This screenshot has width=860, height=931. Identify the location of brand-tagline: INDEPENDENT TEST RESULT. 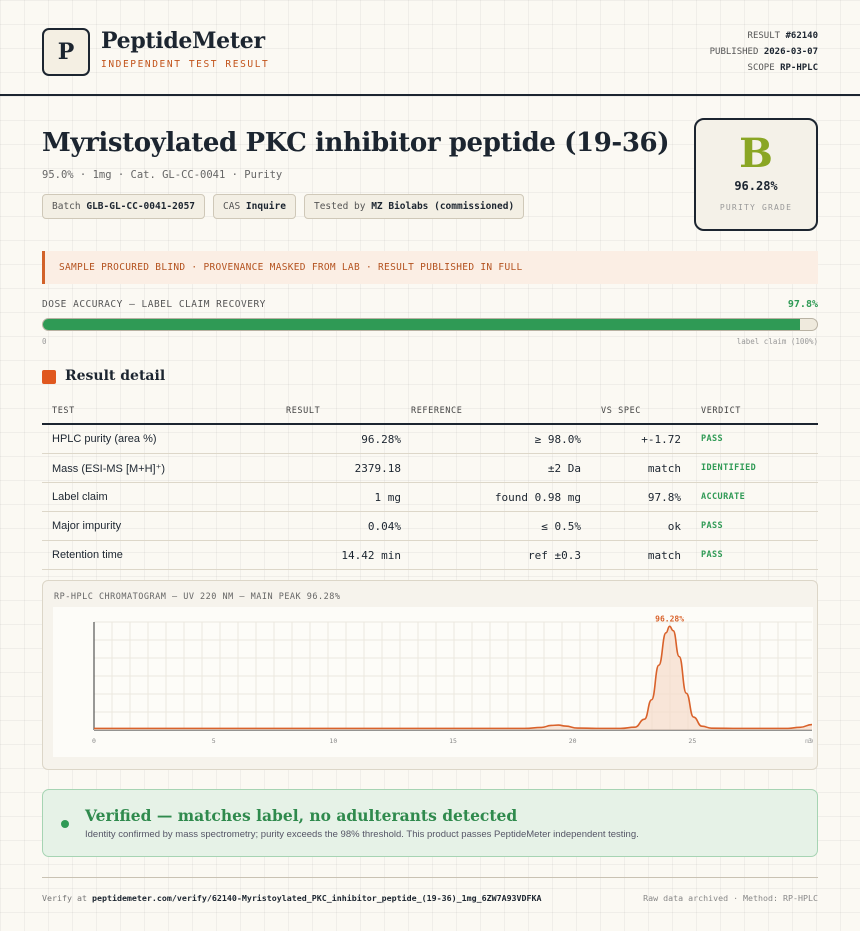
(185, 64).